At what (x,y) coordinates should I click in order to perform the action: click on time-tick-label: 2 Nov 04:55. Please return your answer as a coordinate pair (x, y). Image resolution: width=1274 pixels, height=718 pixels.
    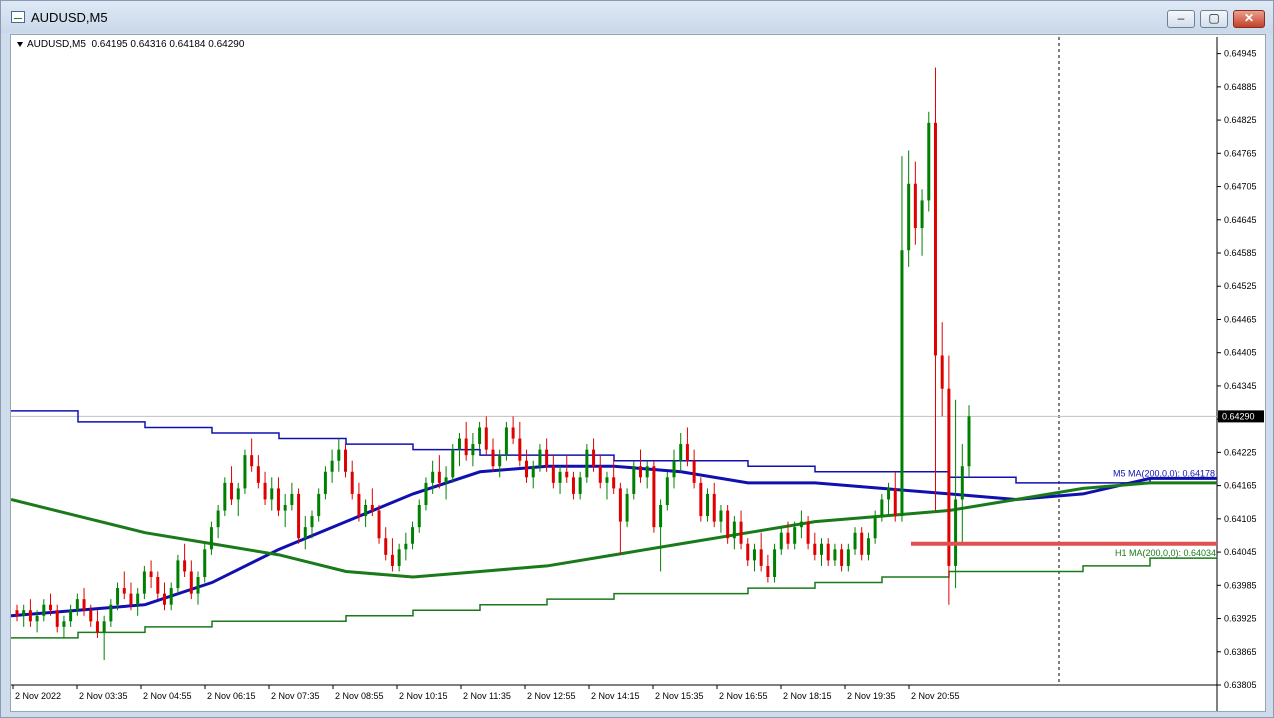
    Looking at the image, I should click on (167, 696).